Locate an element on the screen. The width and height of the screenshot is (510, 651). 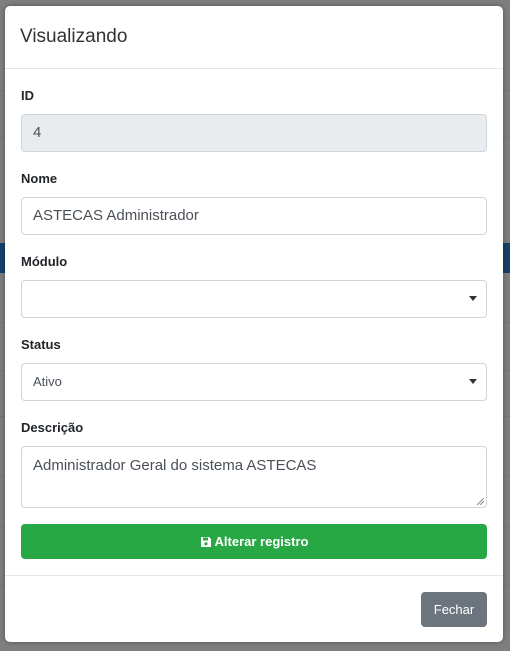
descricao-textarea: Administrador Geral do sistema ASTECAS is located at coordinates (254, 477).